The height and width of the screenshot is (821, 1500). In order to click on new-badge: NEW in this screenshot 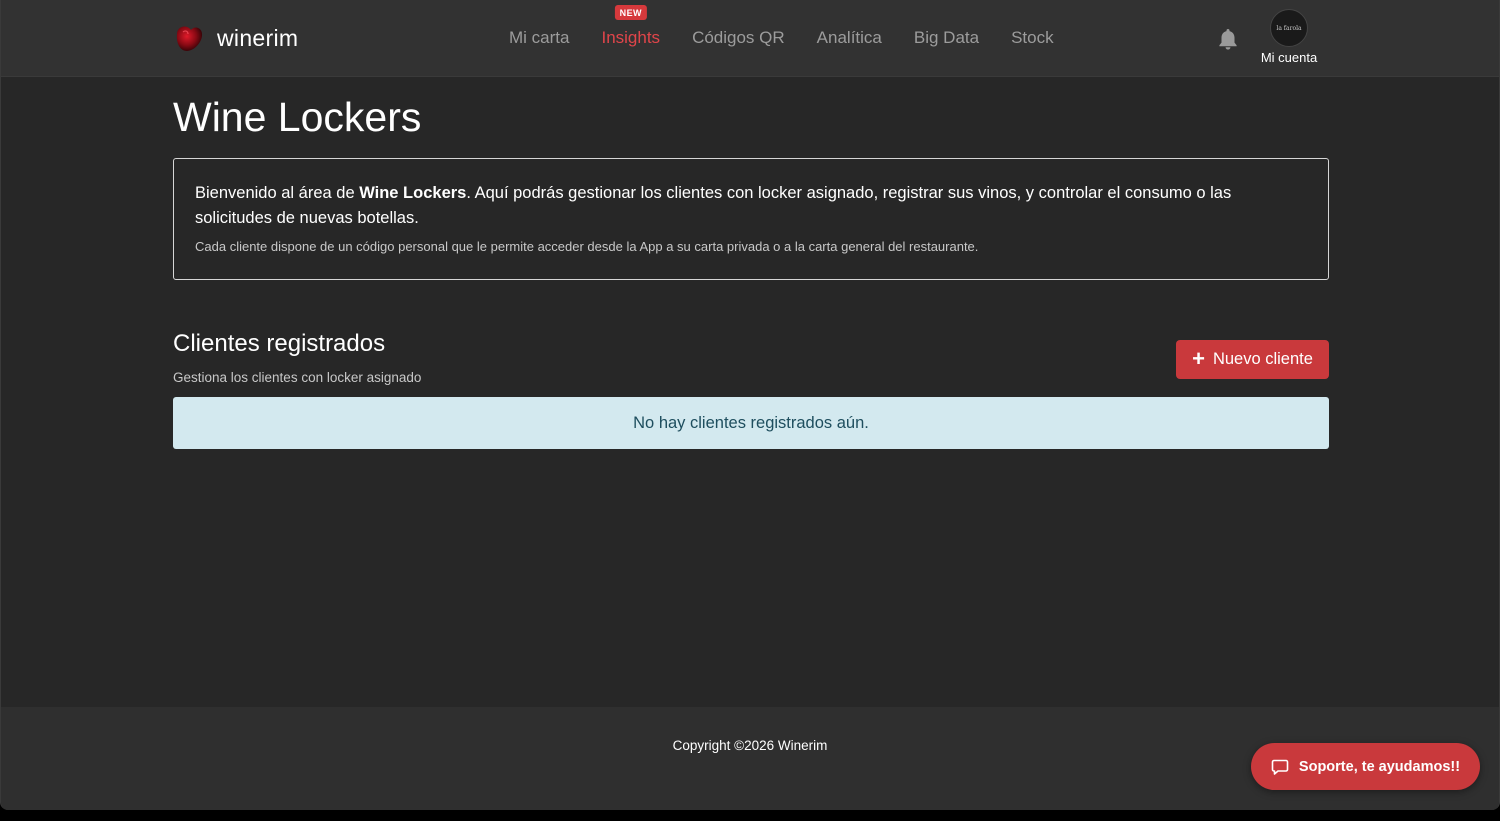, I will do `click(630, 12)`.